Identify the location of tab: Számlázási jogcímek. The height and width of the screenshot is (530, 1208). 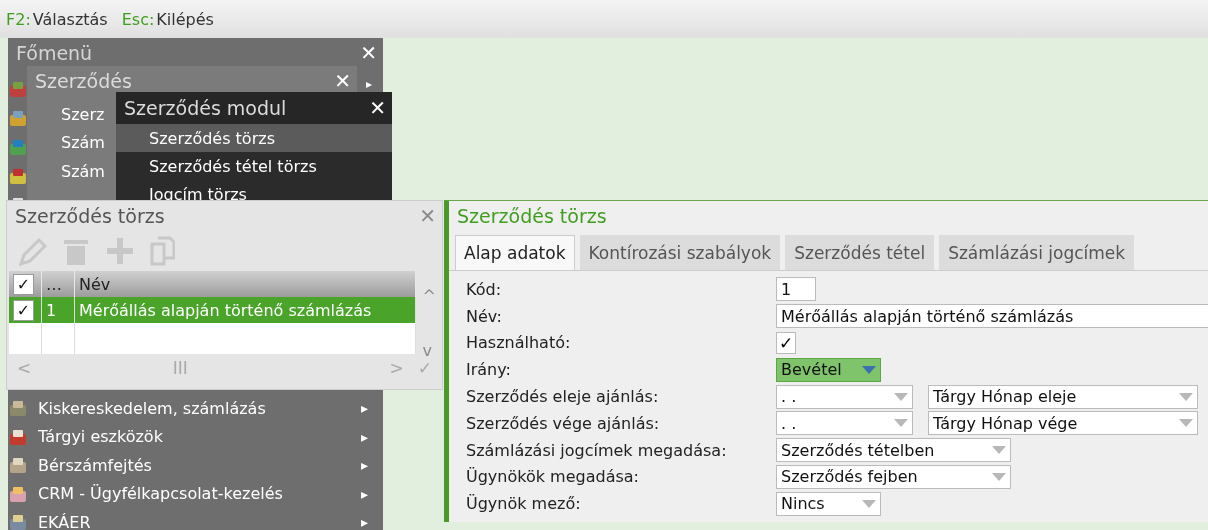
(1037, 252).